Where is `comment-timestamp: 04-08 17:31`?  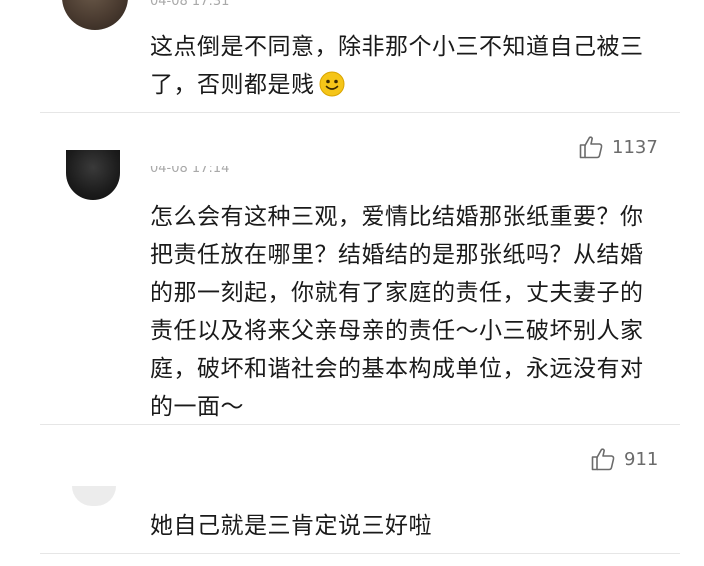
comment-timestamp: 04-08 17:31 is located at coordinates (190, 4).